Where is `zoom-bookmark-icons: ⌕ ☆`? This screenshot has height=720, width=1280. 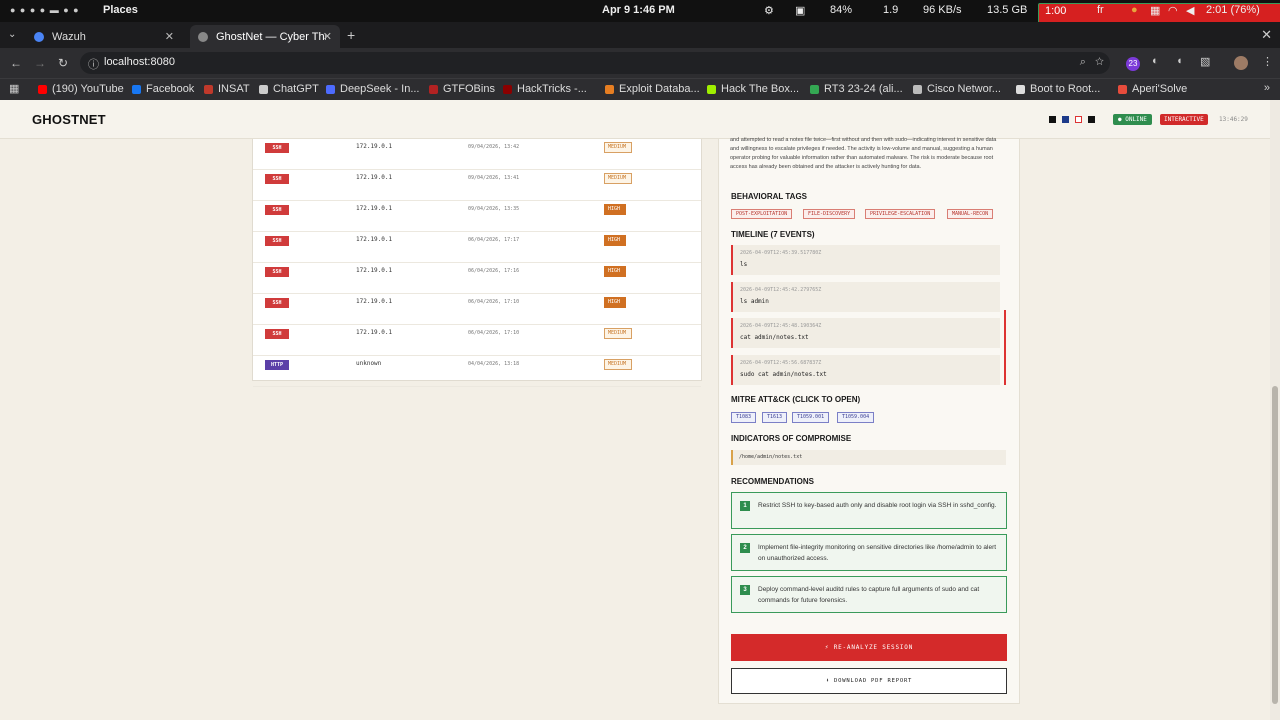 zoom-bookmark-icons: ⌕ ☆ is located at coordinates (1092, 62).